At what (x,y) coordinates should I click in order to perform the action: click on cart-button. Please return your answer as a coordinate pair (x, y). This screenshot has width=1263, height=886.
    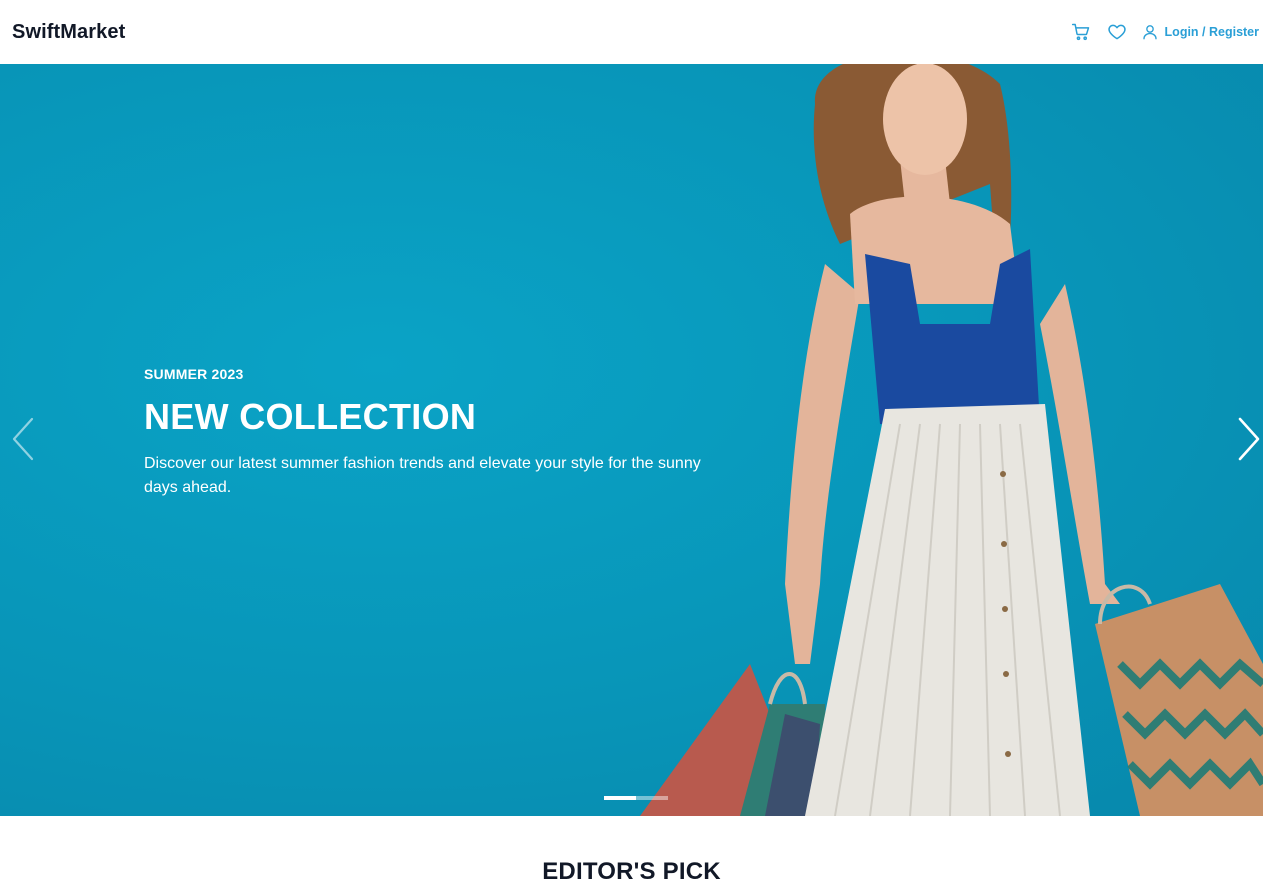
    Looking at the image, I should click on (1081, 32).